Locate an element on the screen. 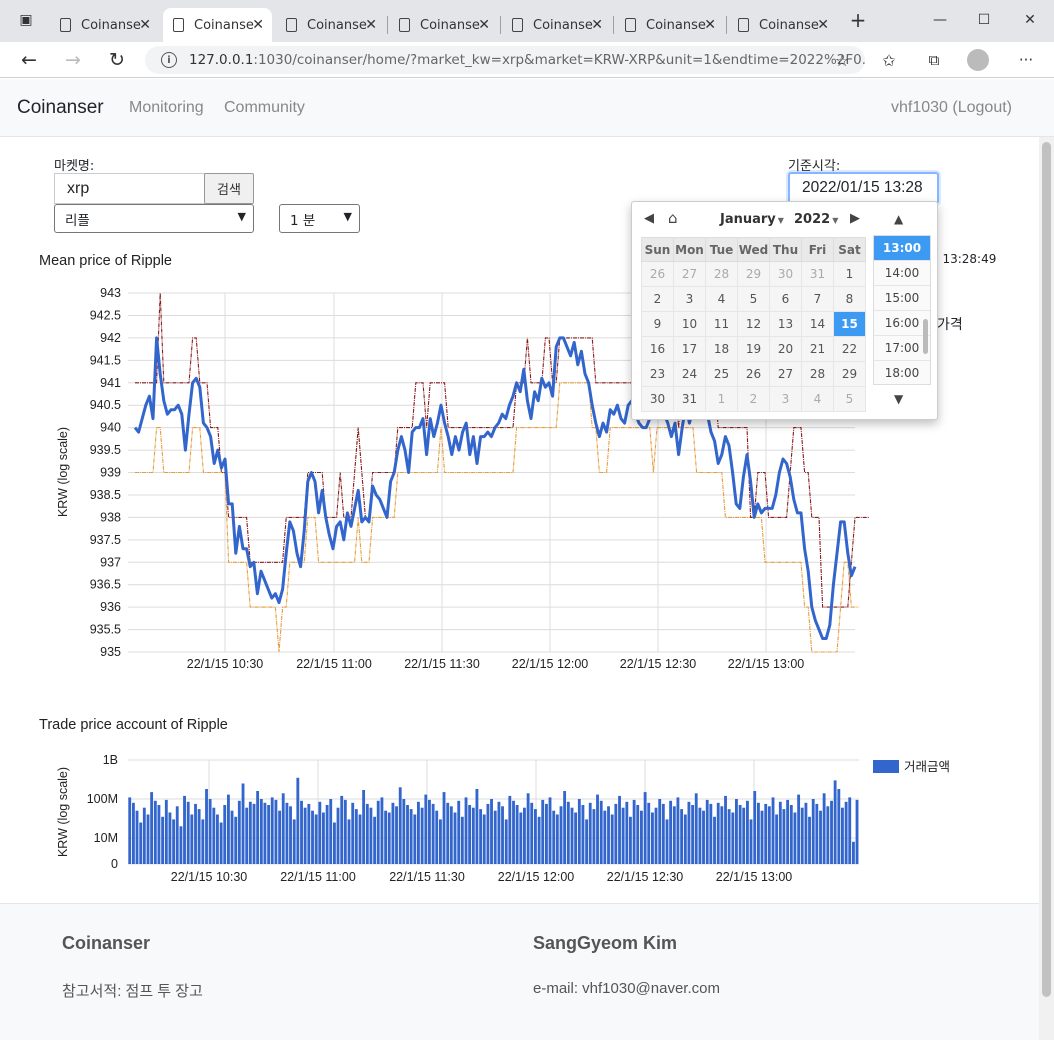 This screenshot has width=1054, height=1040. calendar-day: 22 is located at coordinates (849, 349).